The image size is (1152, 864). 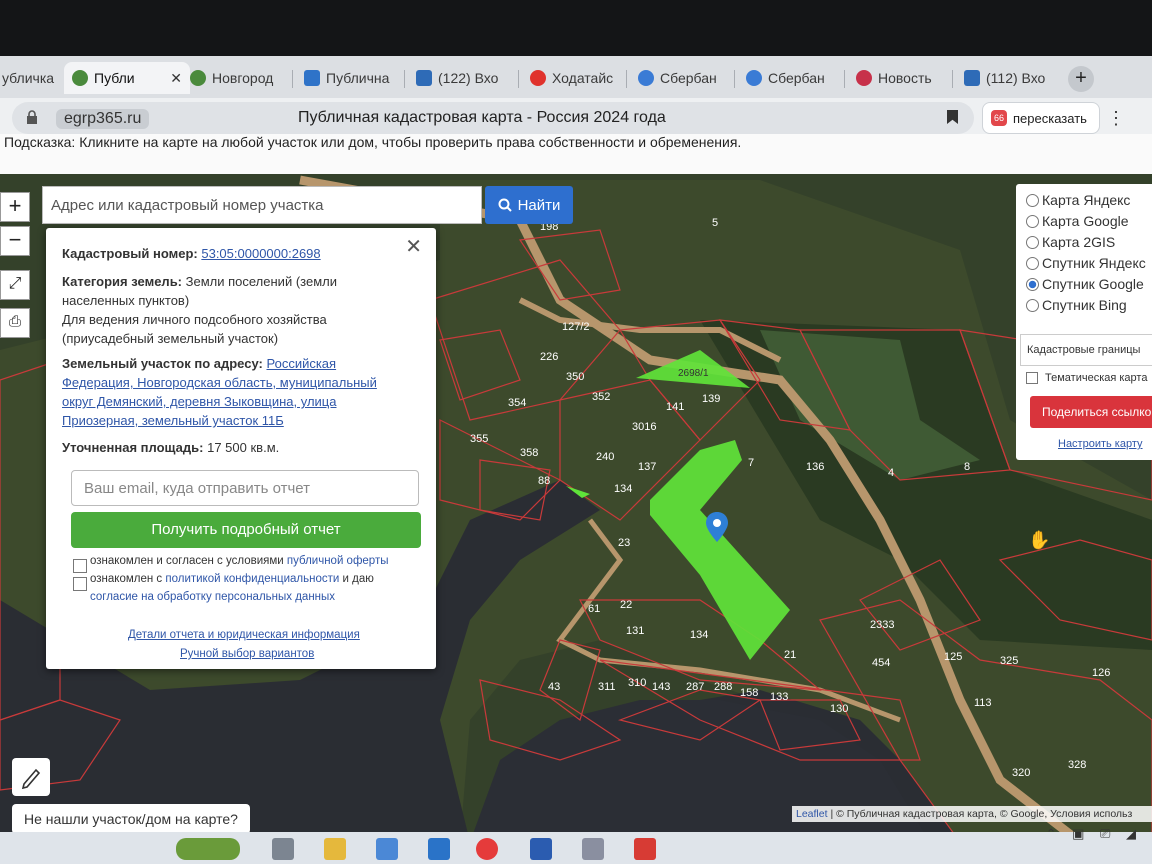 I want to click on get-report-button: Получить подробный отчет, so click(x=246, y=530).